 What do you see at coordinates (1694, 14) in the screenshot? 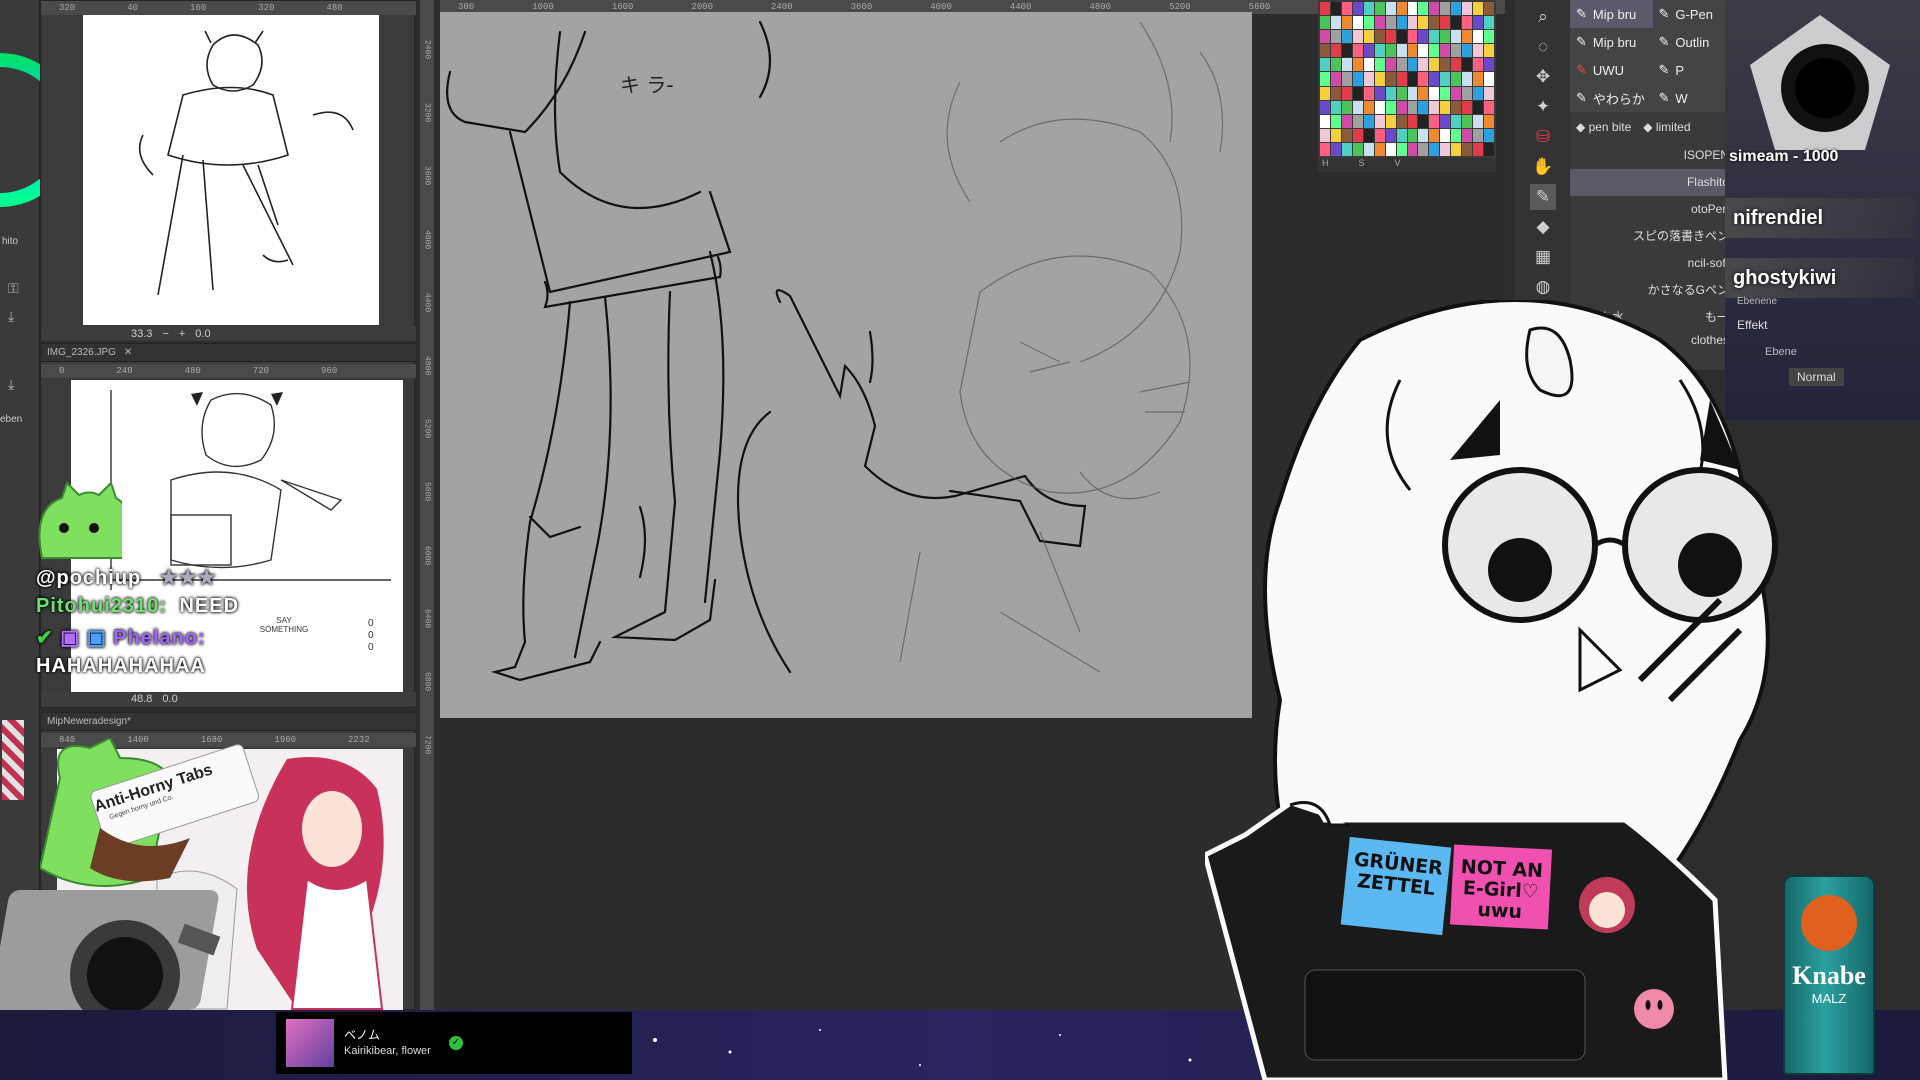
I see `brush-item: ✎ G-Pen` at bounding box center [1694, 14].